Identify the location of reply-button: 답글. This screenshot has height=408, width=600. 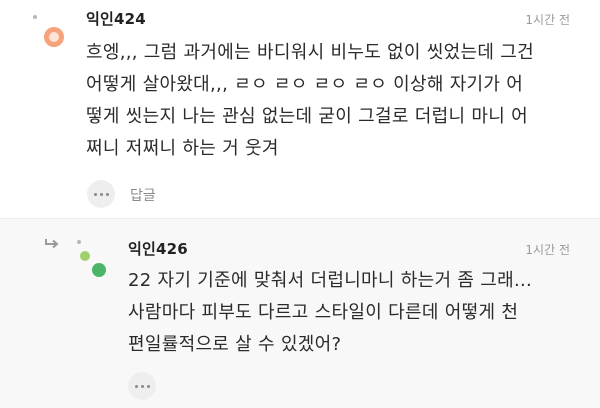
(143, 195).